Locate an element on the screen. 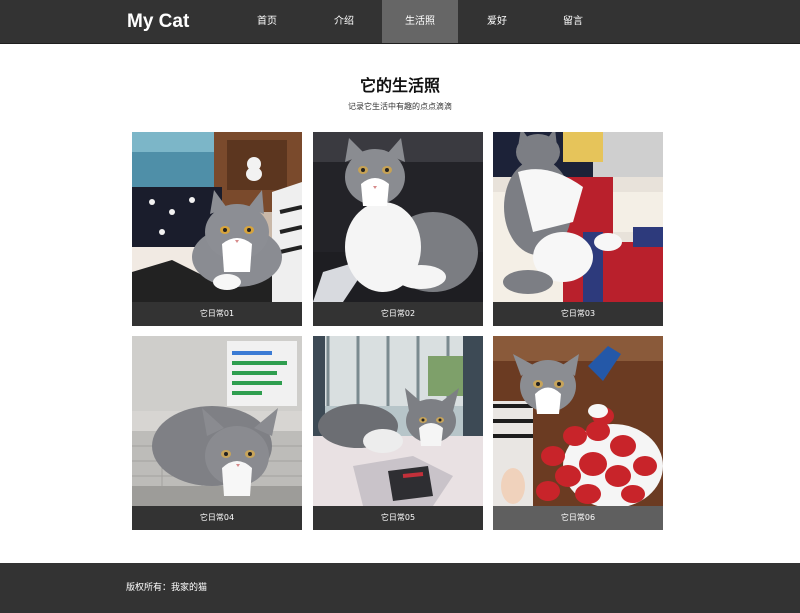  photo-card: 它日常05 is located at coordinates (398, 433).